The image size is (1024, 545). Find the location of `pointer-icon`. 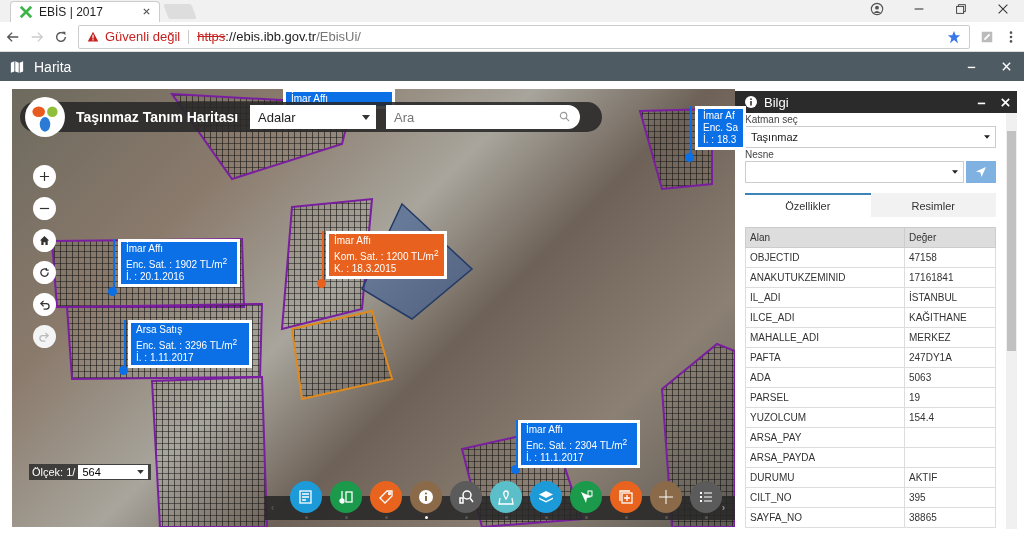

pointer-icon is located at coordinates (586, 497).